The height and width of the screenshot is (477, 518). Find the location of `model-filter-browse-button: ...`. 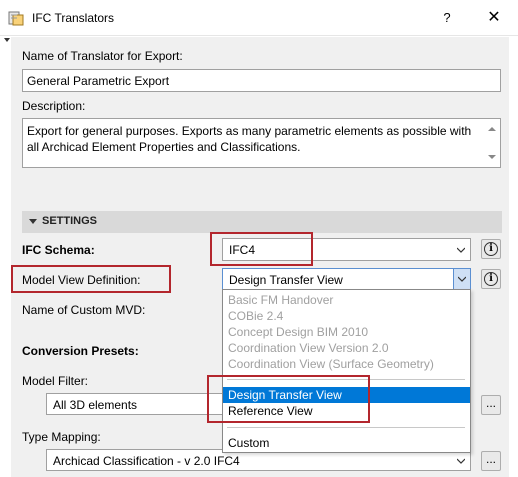

model-filter-browse-button: ... is located at coordinates (491, 405).